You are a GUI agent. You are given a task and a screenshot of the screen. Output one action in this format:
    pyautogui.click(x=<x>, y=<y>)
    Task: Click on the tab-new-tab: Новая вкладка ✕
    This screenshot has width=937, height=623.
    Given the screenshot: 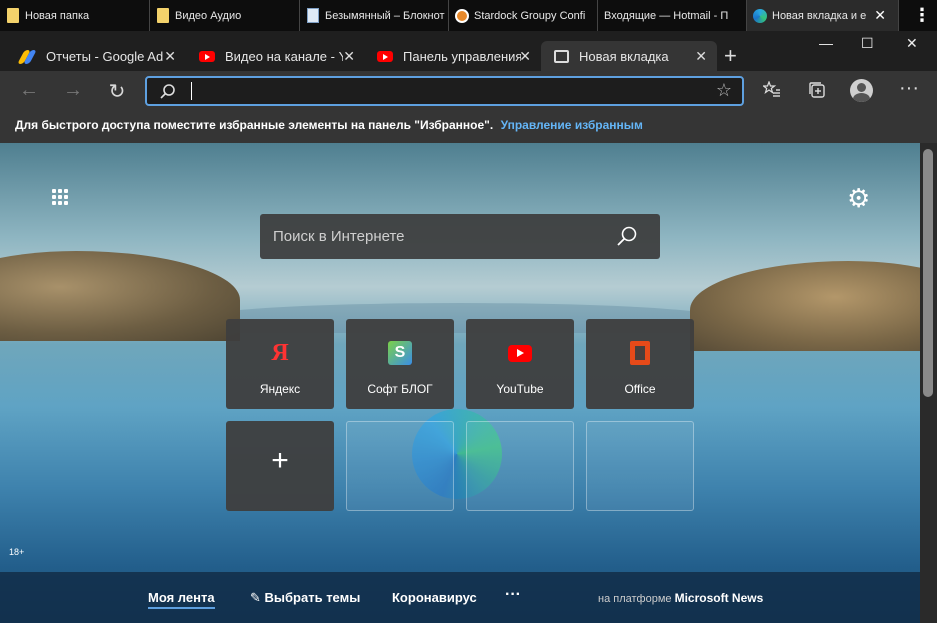 What is the action you would take?
    pyautogui.click(x=629, y=56)
    